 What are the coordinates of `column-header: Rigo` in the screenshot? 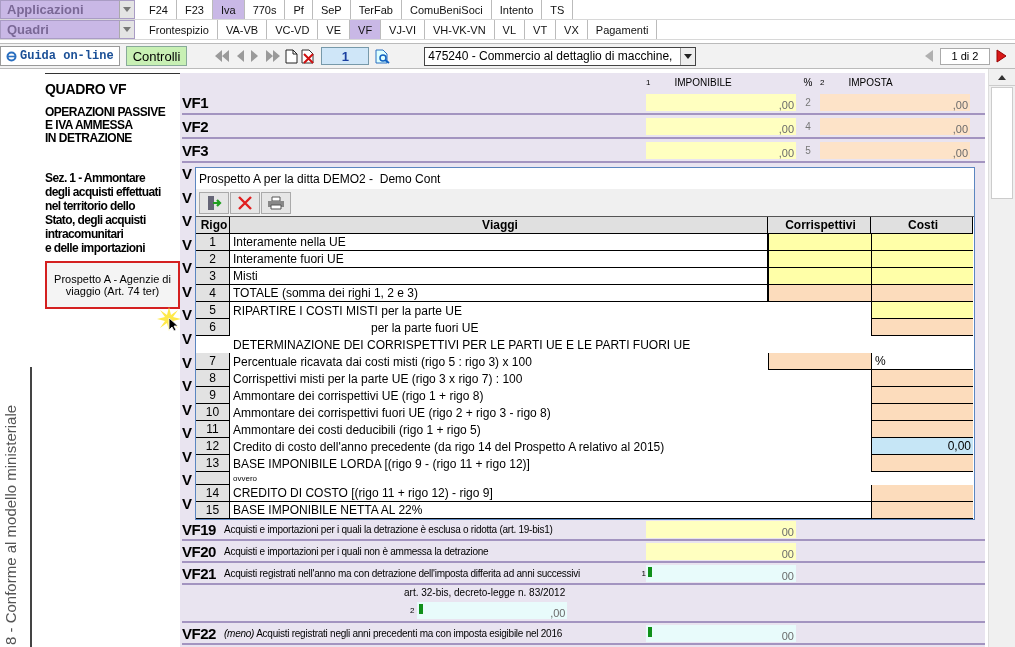 It's located at (213, 225).